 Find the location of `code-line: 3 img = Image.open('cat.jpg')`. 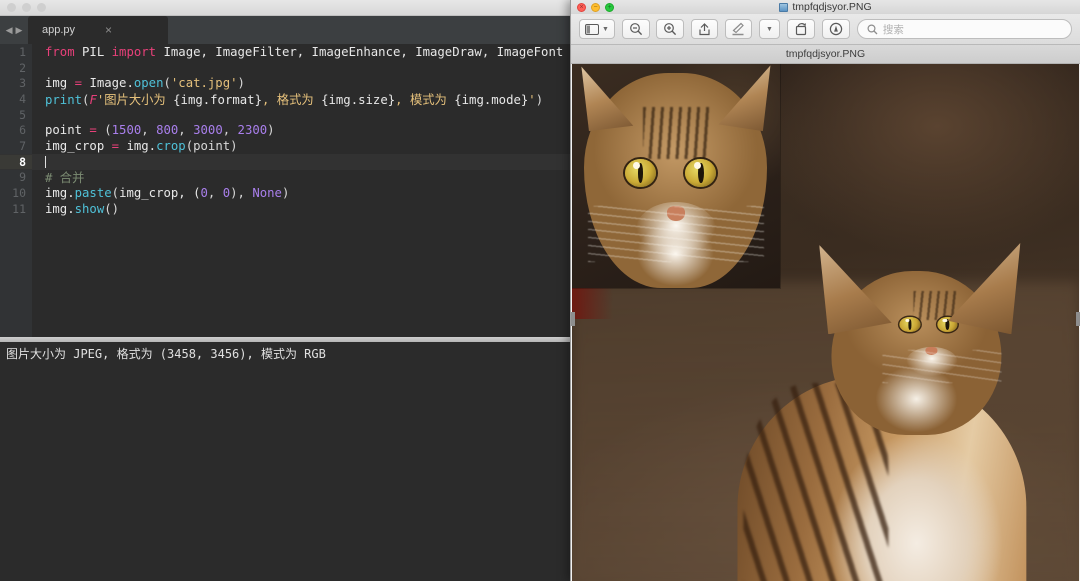

code-line: 3 img = Image.open('cat.jpg') is located at coordinates (285, 83).